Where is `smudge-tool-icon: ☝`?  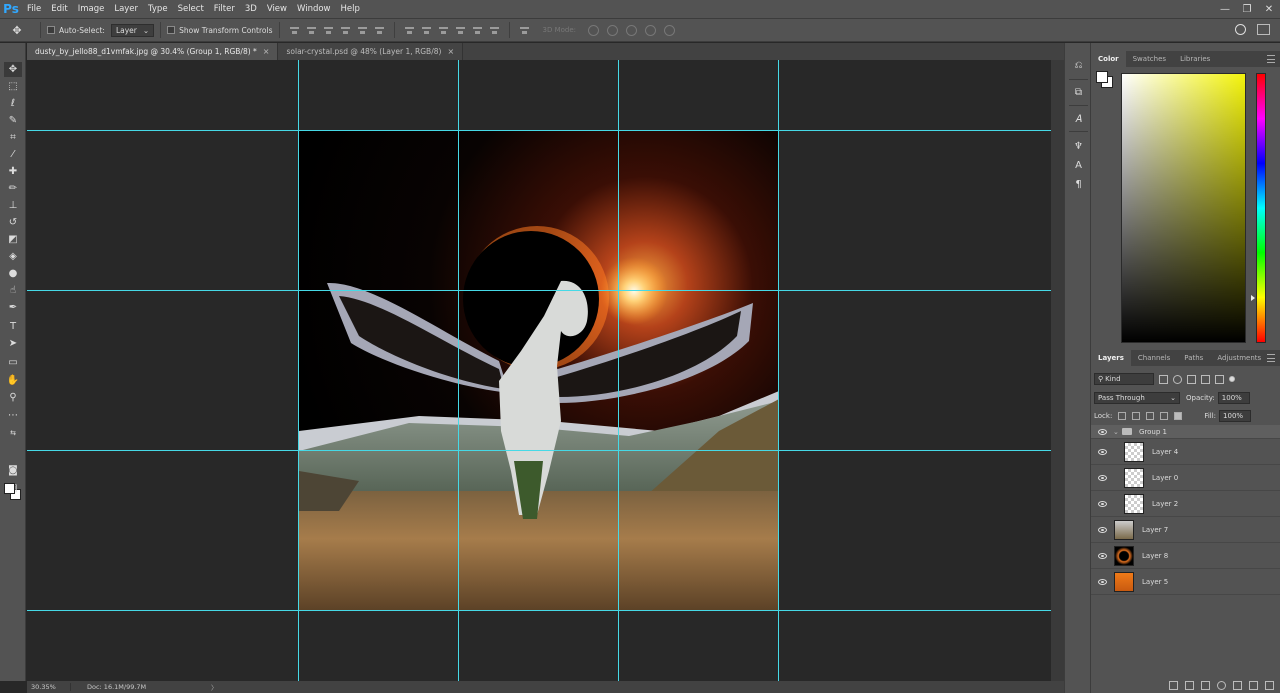
smudge-tool-icon: ☝ is located at coordinates (13, 290).